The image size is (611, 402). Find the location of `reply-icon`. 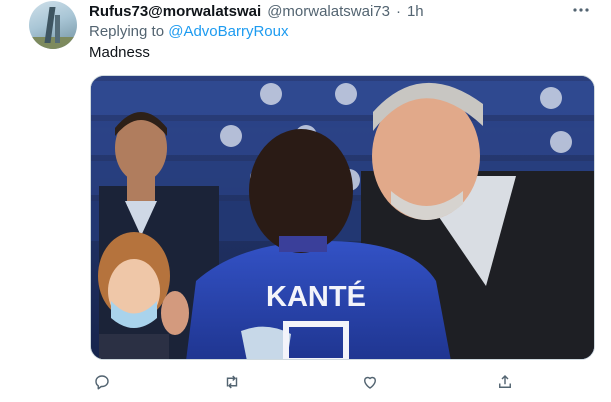

reply-icon is located at coordinates (102, 382).